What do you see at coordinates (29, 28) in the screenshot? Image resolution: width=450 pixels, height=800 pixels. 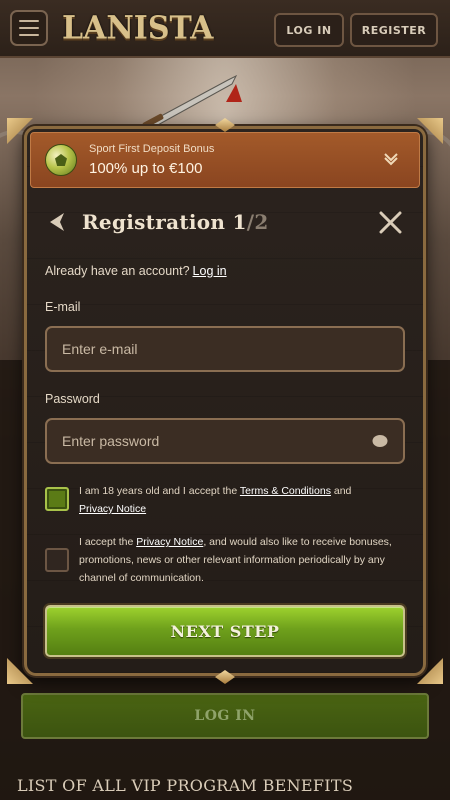 I see `menu-hamburger-icon` at bounding box center [29, 28].